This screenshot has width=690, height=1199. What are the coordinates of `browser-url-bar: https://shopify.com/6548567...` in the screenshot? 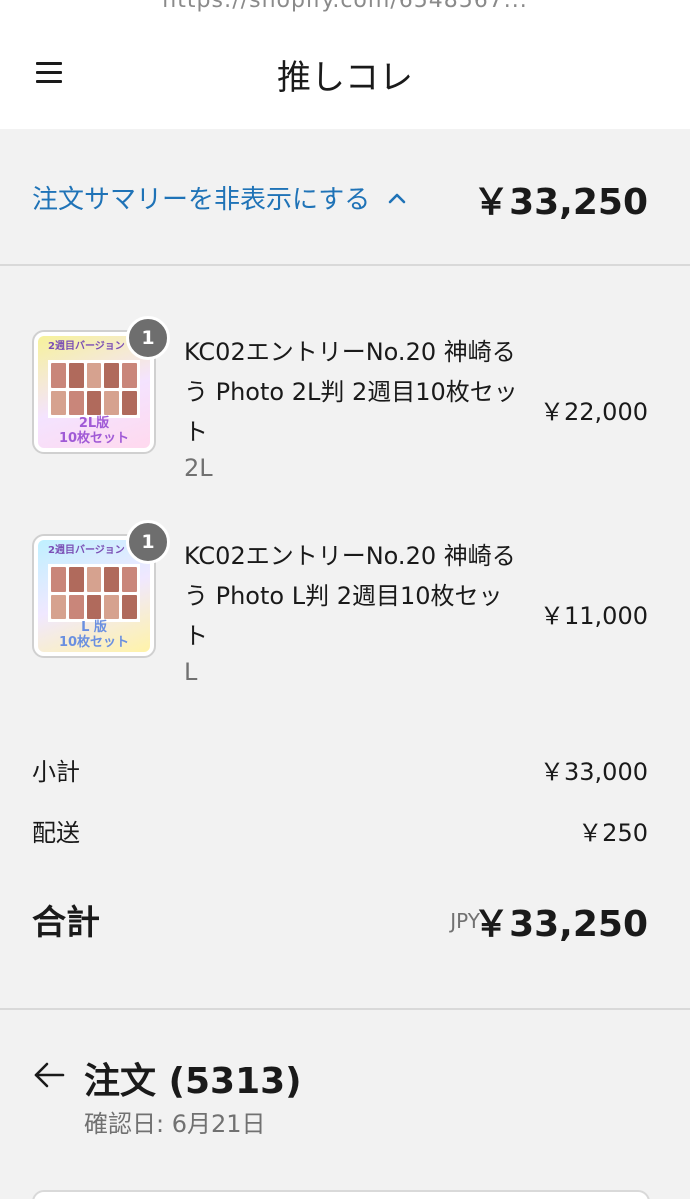 It's located at (345, 9).